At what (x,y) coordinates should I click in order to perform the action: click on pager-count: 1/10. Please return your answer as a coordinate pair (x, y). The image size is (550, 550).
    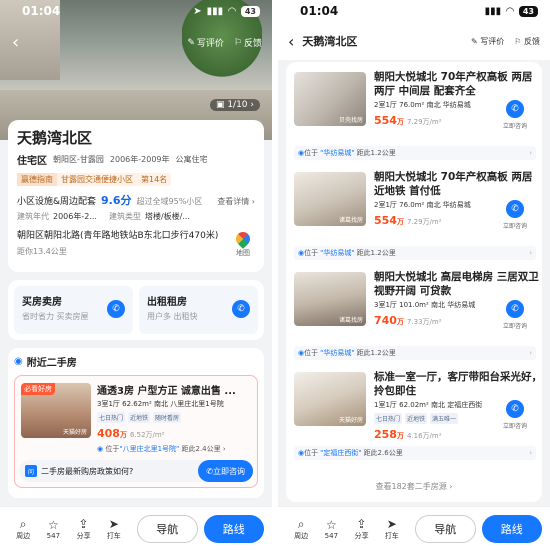
    Looking at the image, I should click on (237, 105).